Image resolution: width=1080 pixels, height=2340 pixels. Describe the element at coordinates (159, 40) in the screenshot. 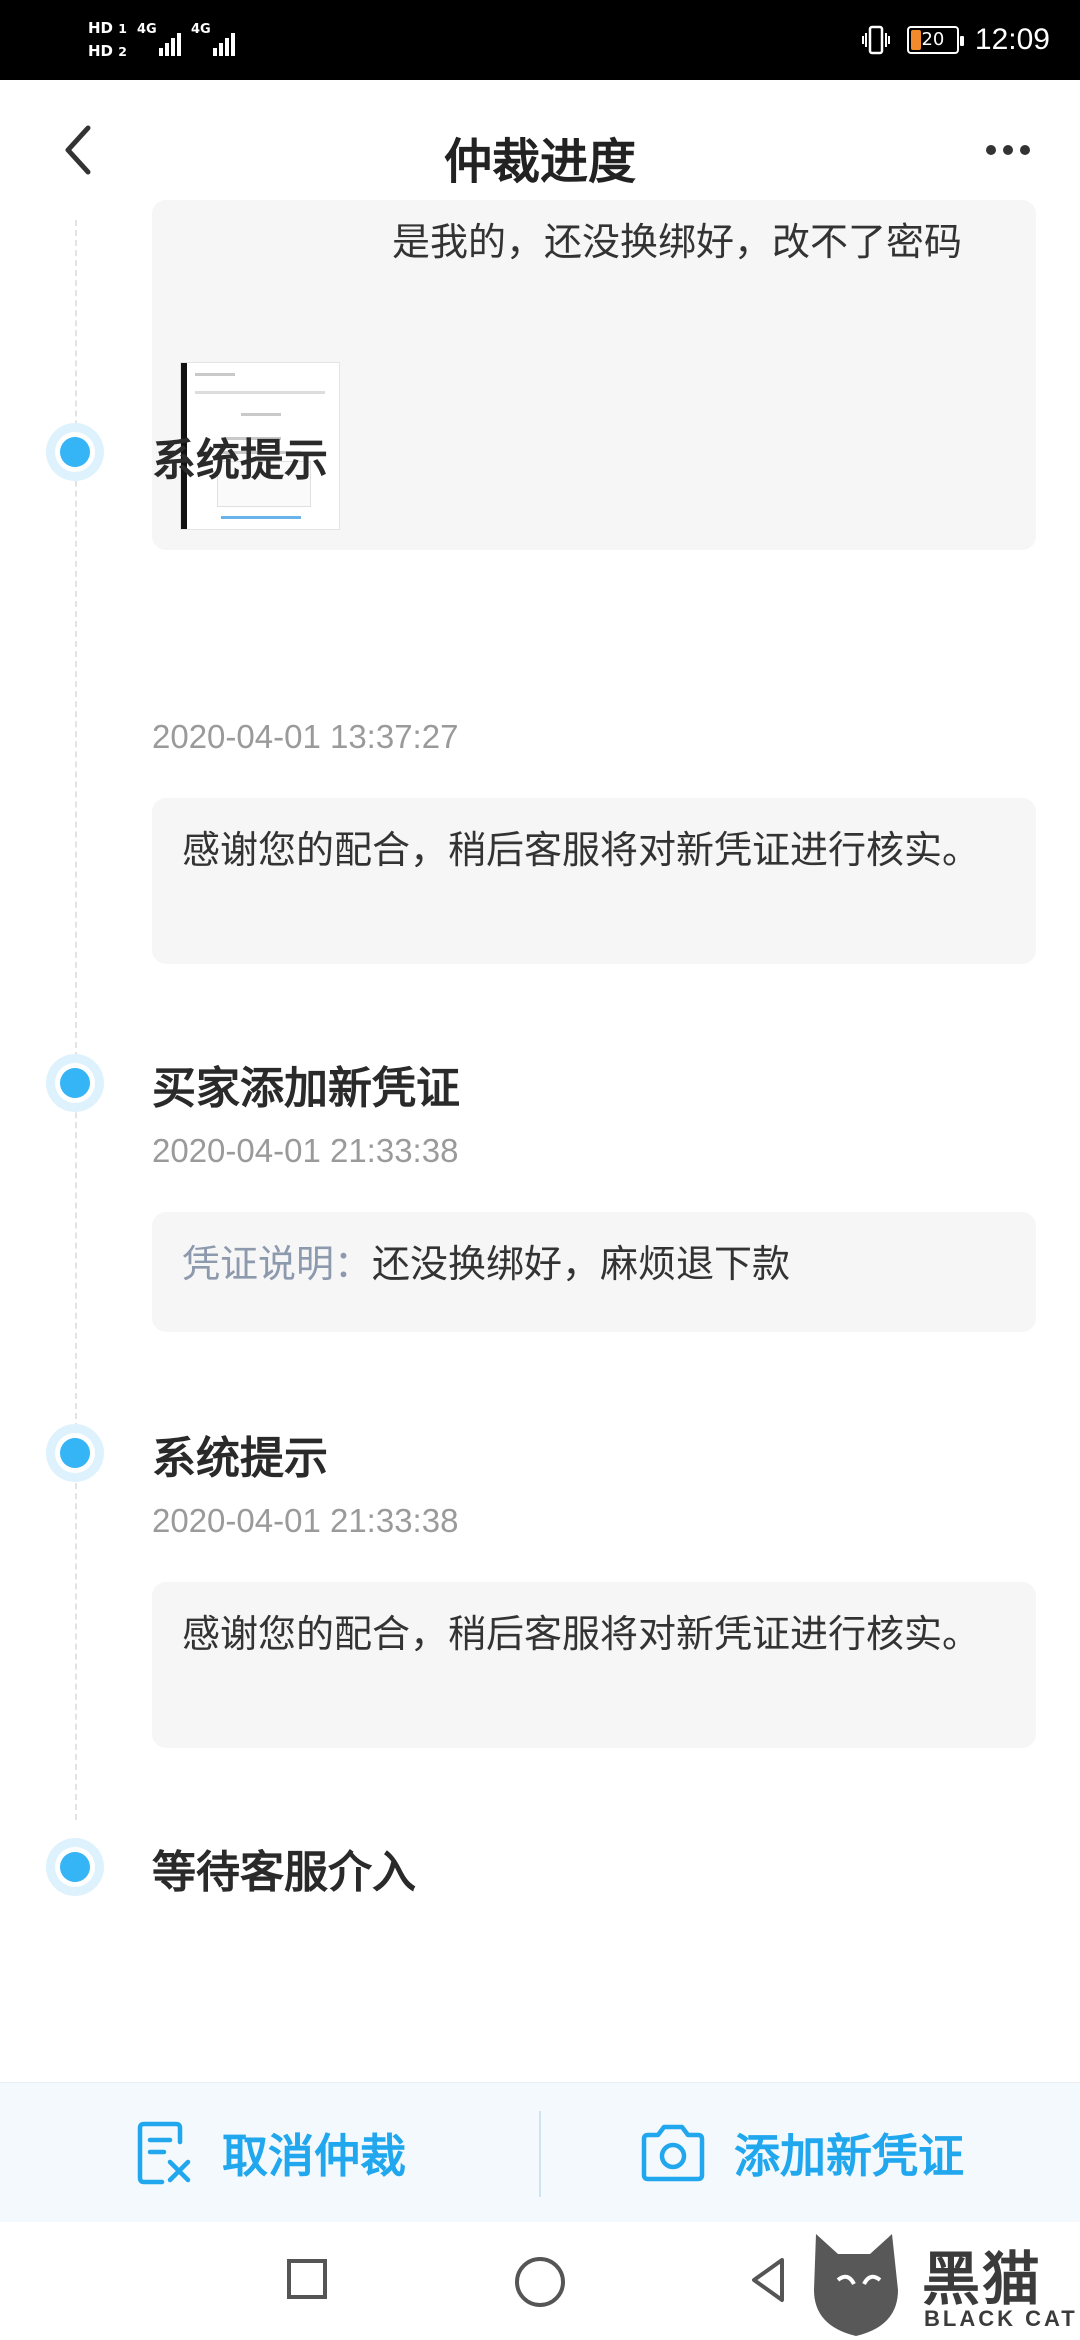

I see `signal-icon-1: 4G` at that location.